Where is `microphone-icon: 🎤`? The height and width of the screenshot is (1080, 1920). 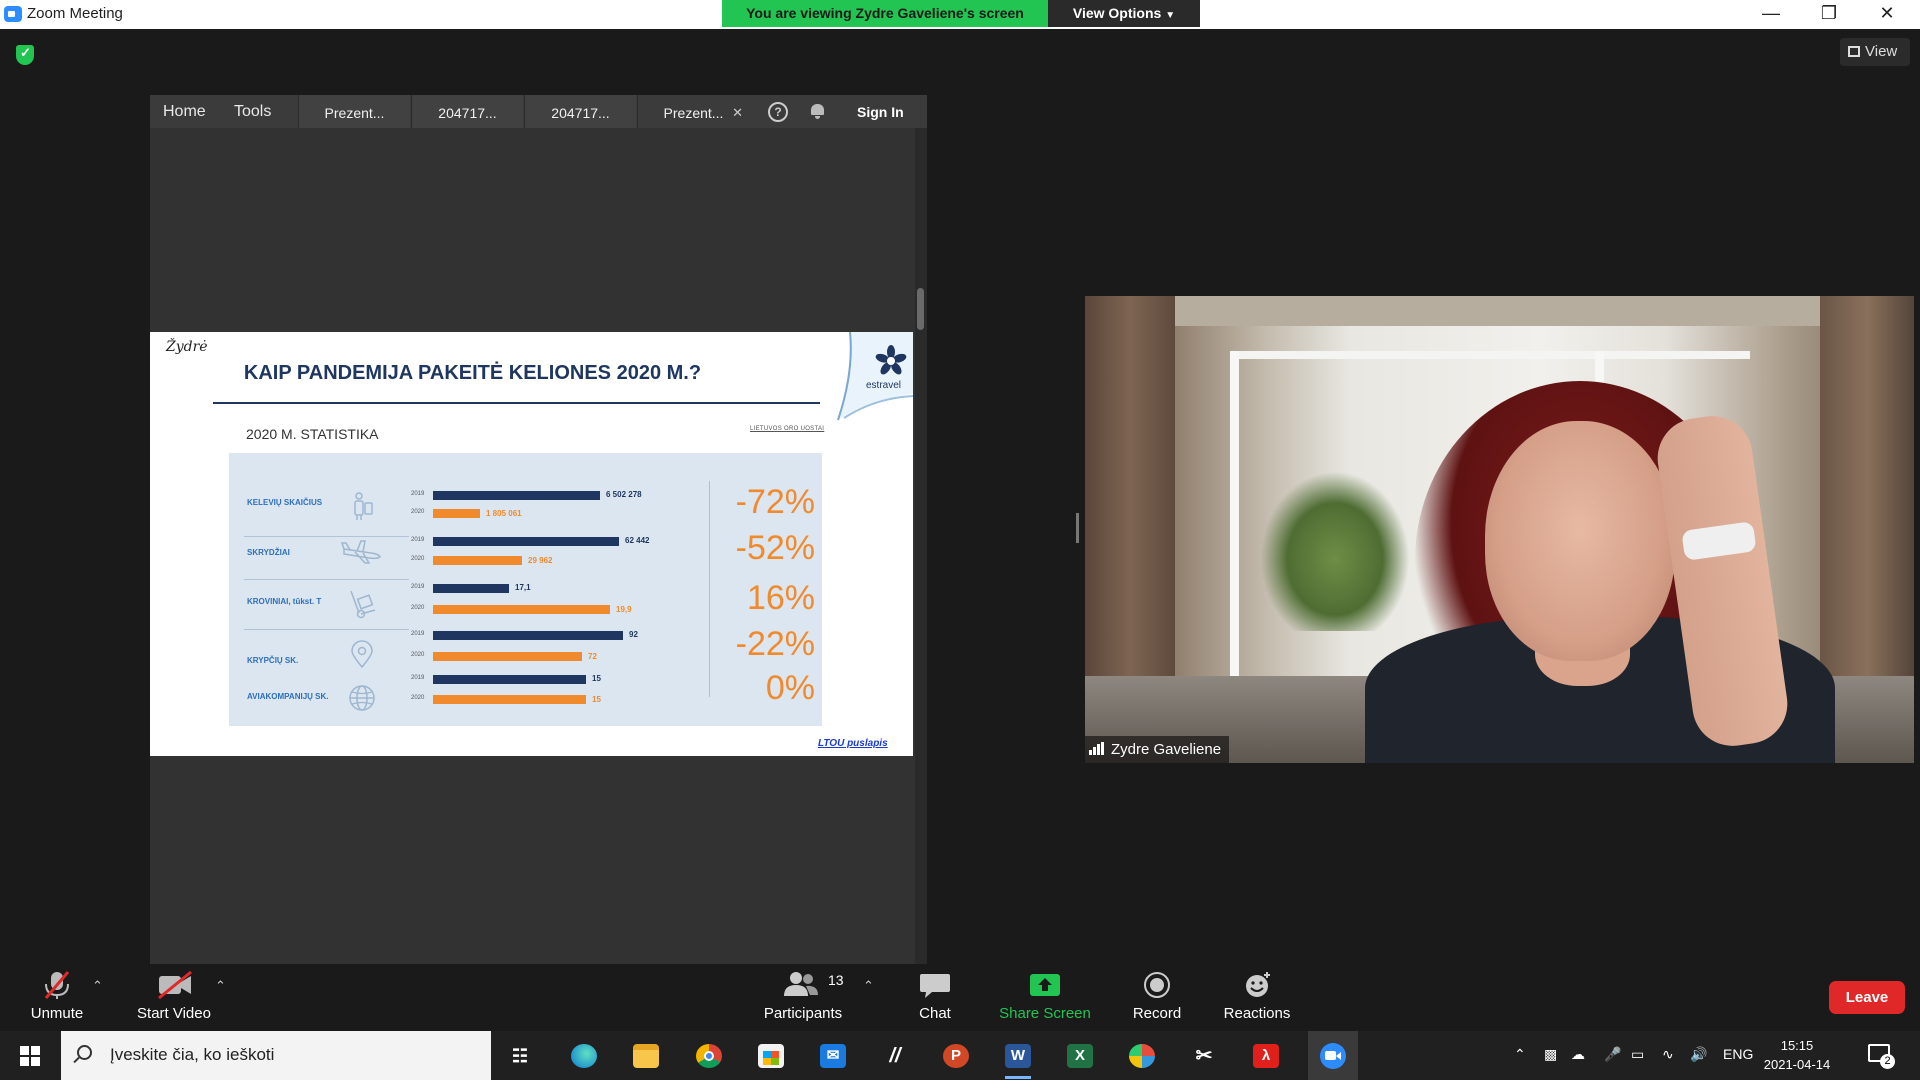 microphone-icon: 🎤 is located at coordinates (1612, 1054).